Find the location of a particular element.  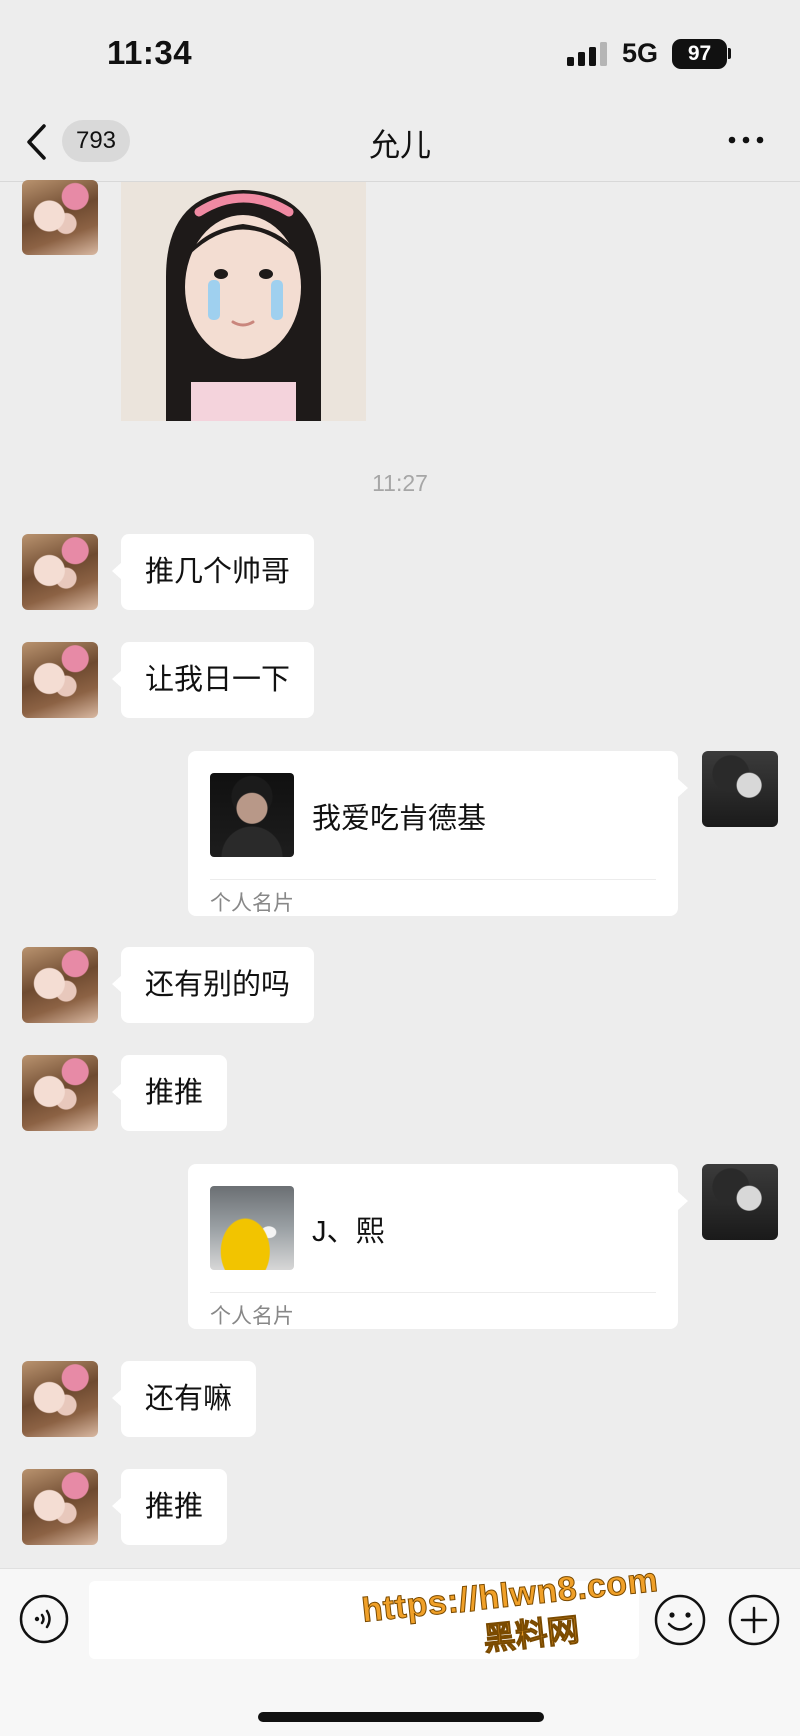

message-bubble: 让我日一下 is located at coordinates (213, 680).